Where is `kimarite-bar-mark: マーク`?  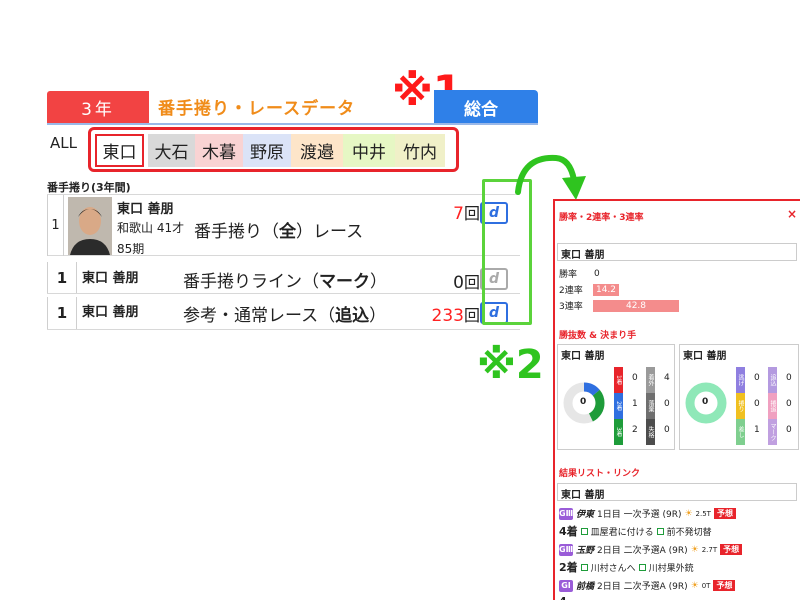 kimarite-bar-mark: マーク is located at coordinates (772, 432).